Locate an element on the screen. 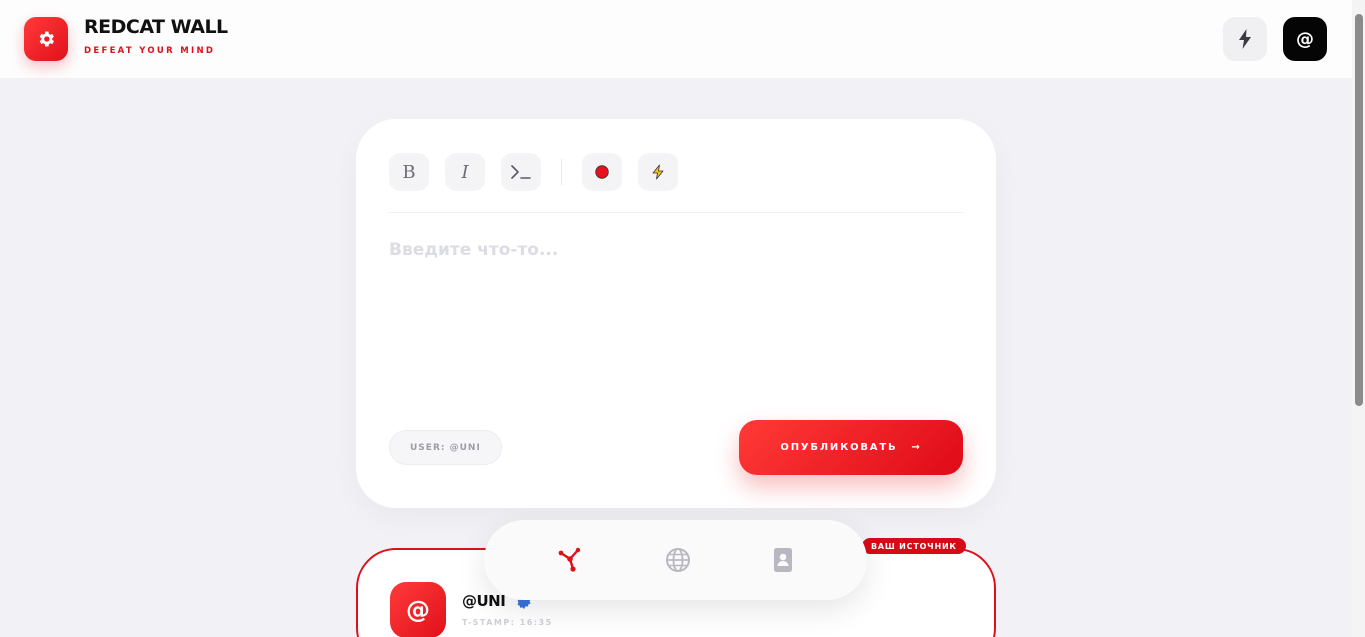 The image size is (1365, 637). app-header: REDCAT WALL DEFEAT YOUR MIND @ is located at coordinates (676, 39).